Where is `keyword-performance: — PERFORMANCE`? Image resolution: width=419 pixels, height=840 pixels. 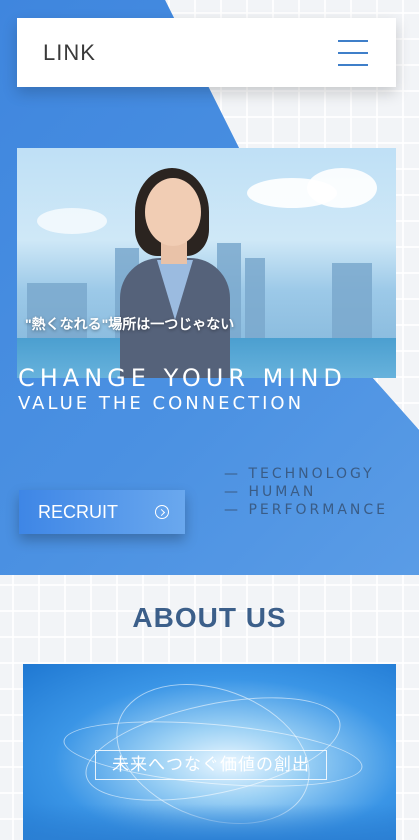 keyword-performance: — PERFORMANCE is located at coordinates (306, 510).